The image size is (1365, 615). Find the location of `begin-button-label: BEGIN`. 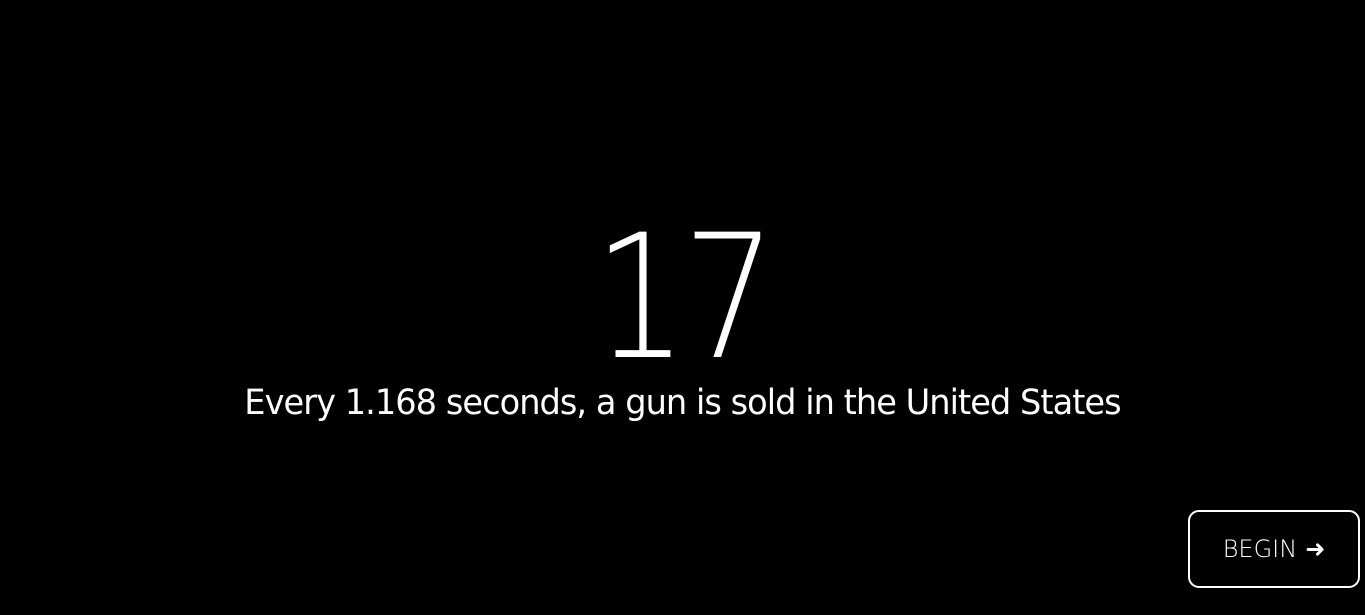

begin-button-label: BEGIN is located at coordinates (1260, 549).